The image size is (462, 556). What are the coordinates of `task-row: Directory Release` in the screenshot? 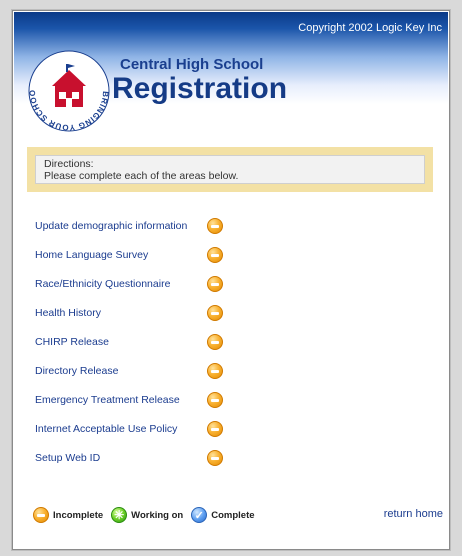 It's located at (129, 370).